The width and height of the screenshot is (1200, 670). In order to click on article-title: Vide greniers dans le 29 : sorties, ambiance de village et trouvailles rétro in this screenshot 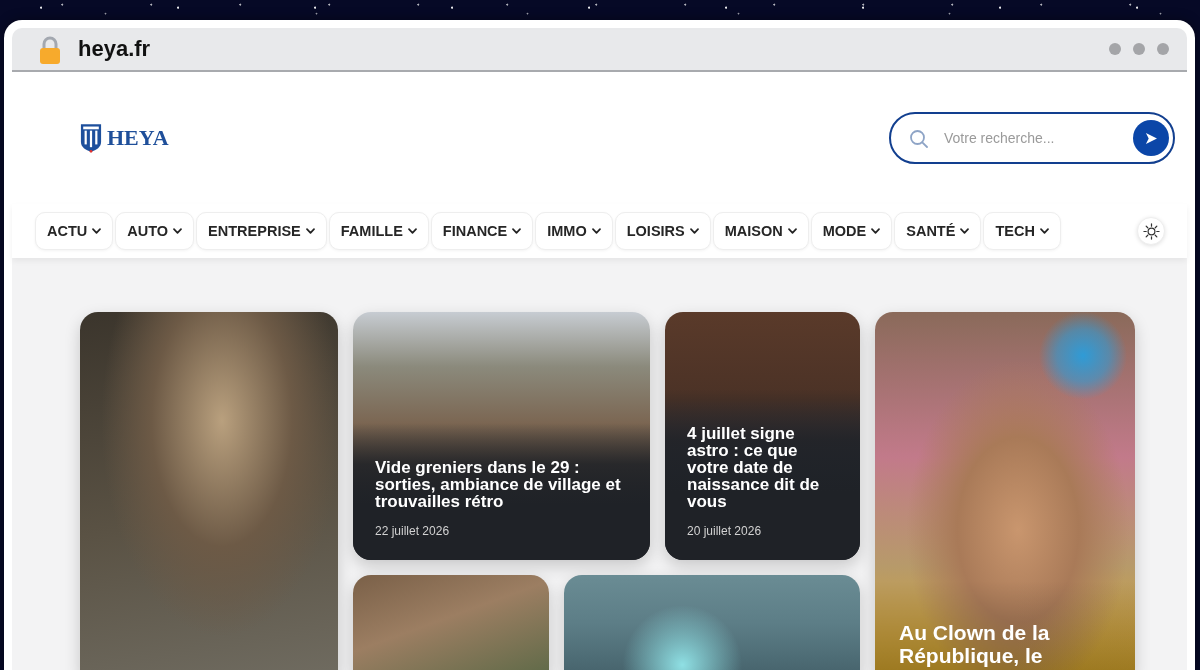, I will do `click(498, 484)`.